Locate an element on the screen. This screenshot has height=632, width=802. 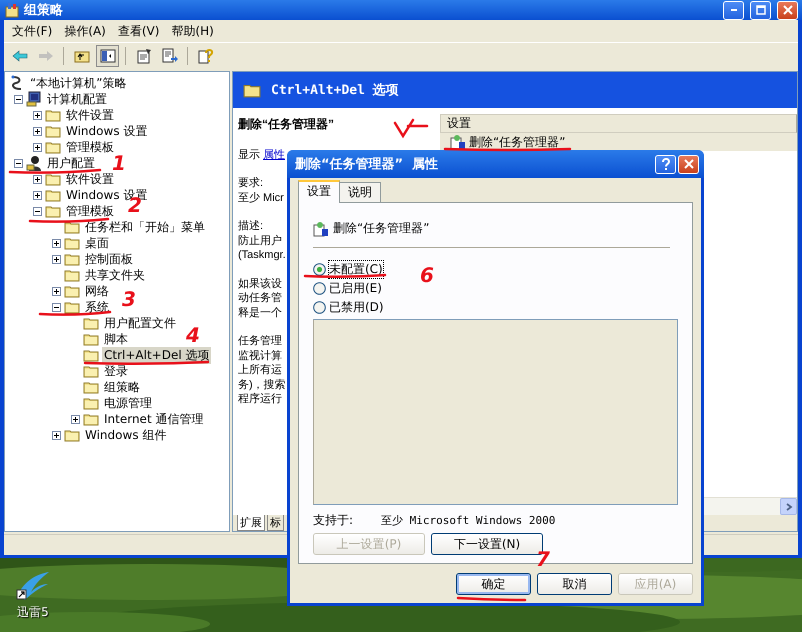
help-button is located at coordinates (665, 164).